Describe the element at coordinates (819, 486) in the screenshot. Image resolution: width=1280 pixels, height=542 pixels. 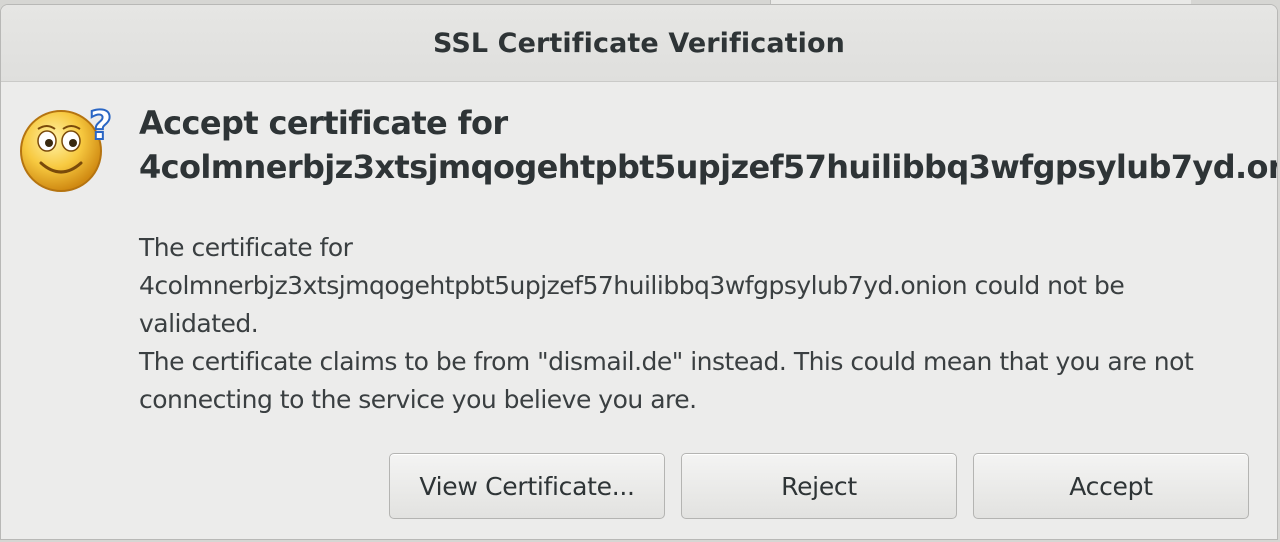
I see `reject-button: Reject` at that location.